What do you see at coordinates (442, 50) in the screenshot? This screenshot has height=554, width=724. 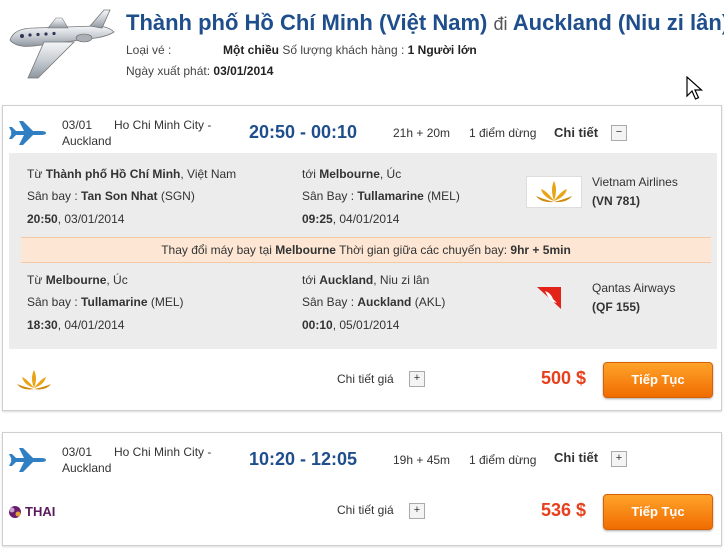 I see `passengers-value: 1 Người lớn` at bounding box center [442, 50].